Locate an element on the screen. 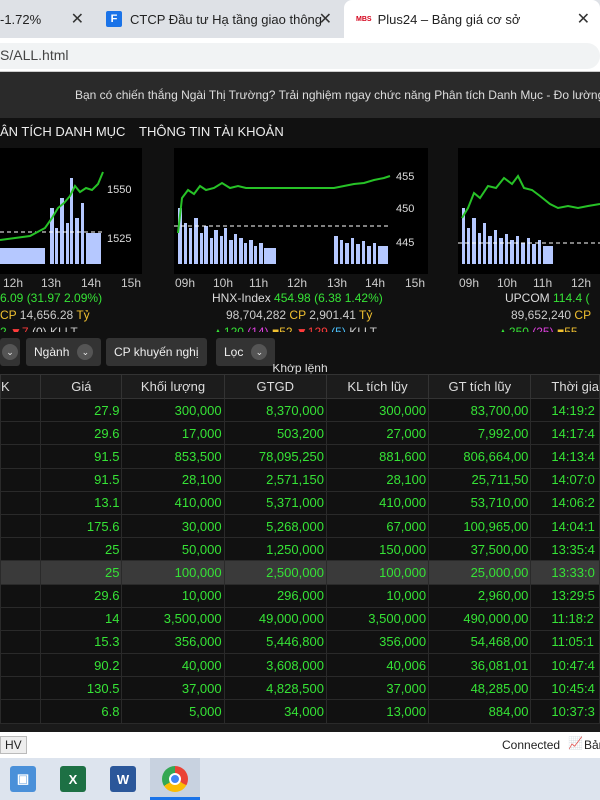  table-cell: 53,710,00 is located at coordinates (480, 502).